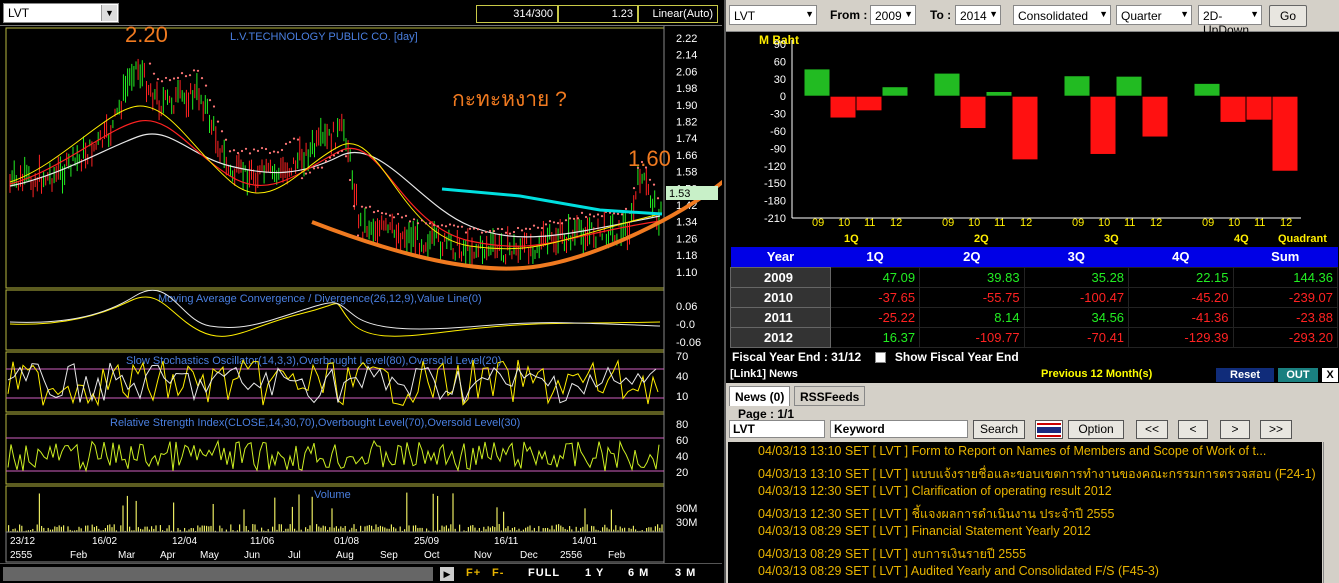  Describe the element at coordinates (544, 574) in the screenshot. I see `range-full-button: FULL` at that location.